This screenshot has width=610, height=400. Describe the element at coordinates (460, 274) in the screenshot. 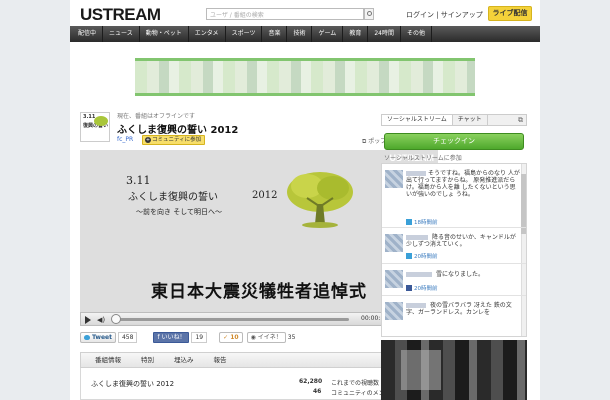

I see `stream-text: 雪になりました。` at that location.